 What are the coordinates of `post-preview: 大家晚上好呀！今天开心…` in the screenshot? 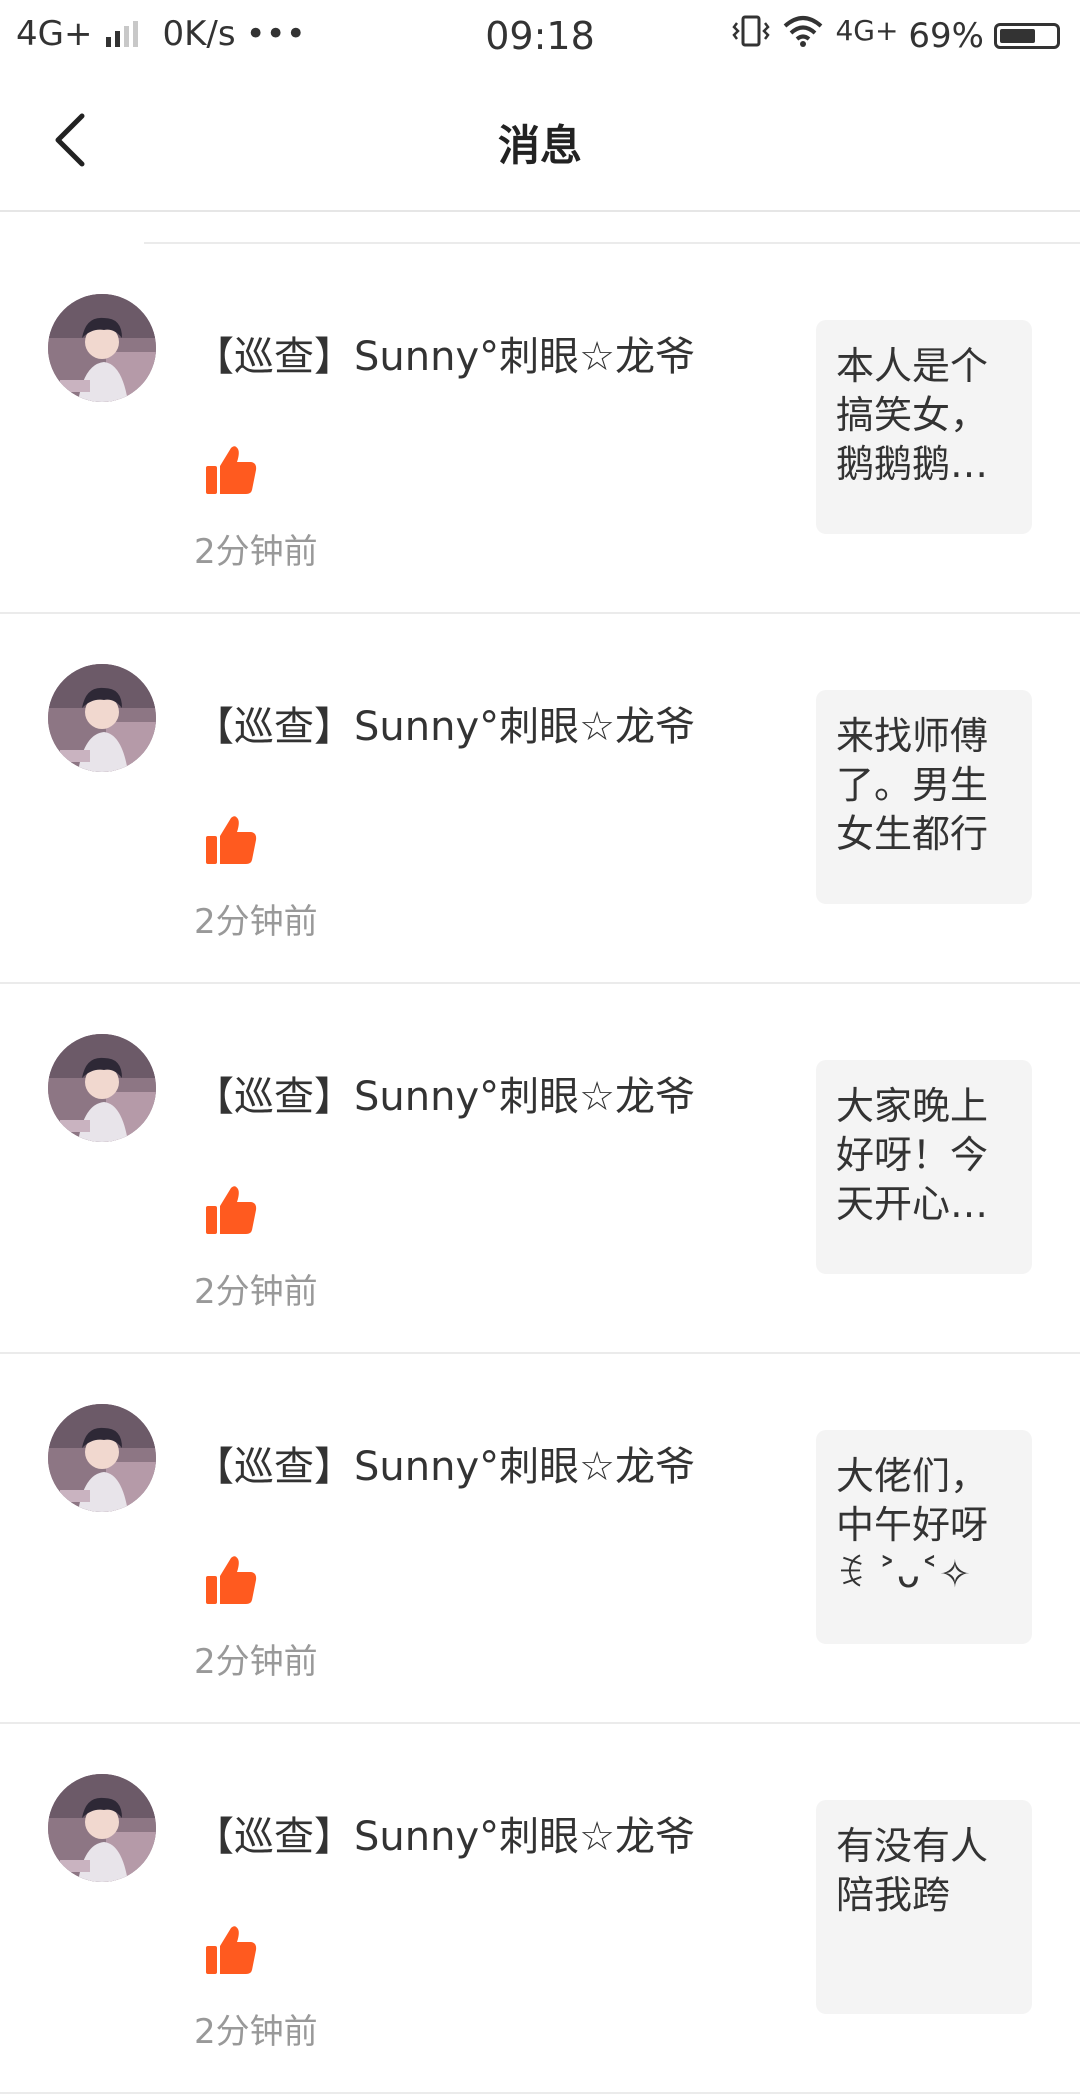 It's located at (924, 1167).